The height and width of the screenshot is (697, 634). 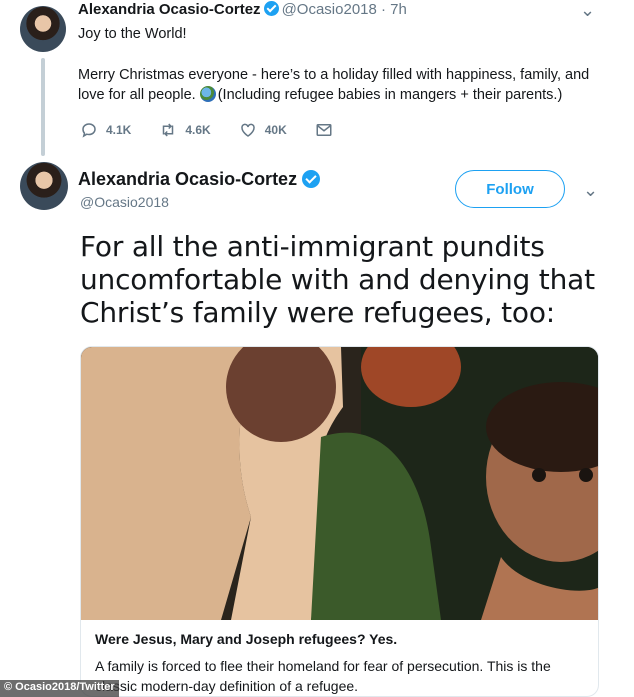 I want to click on tweet-header: Alexandria Ocasio-Cortez @Ocasio2018 · 7h, so click(x=242, y=9).